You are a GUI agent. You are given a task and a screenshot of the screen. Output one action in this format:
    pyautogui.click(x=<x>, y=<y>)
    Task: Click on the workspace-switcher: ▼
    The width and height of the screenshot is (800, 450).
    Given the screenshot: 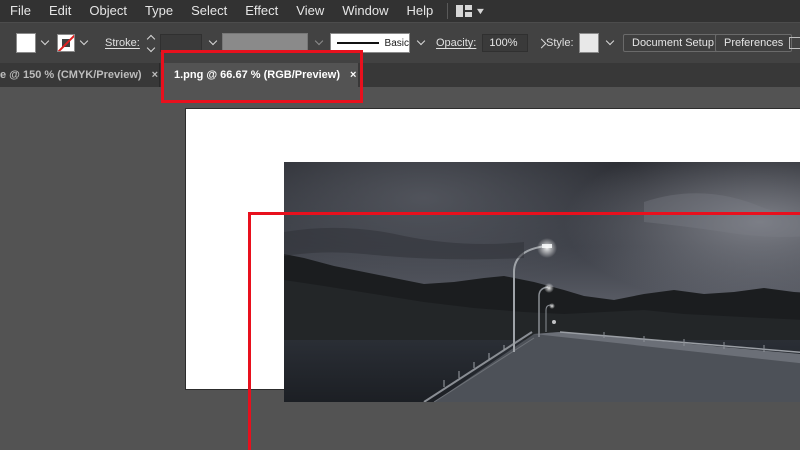 What is the action you would take?
    pyautogui.click(x=471, y=11)
    